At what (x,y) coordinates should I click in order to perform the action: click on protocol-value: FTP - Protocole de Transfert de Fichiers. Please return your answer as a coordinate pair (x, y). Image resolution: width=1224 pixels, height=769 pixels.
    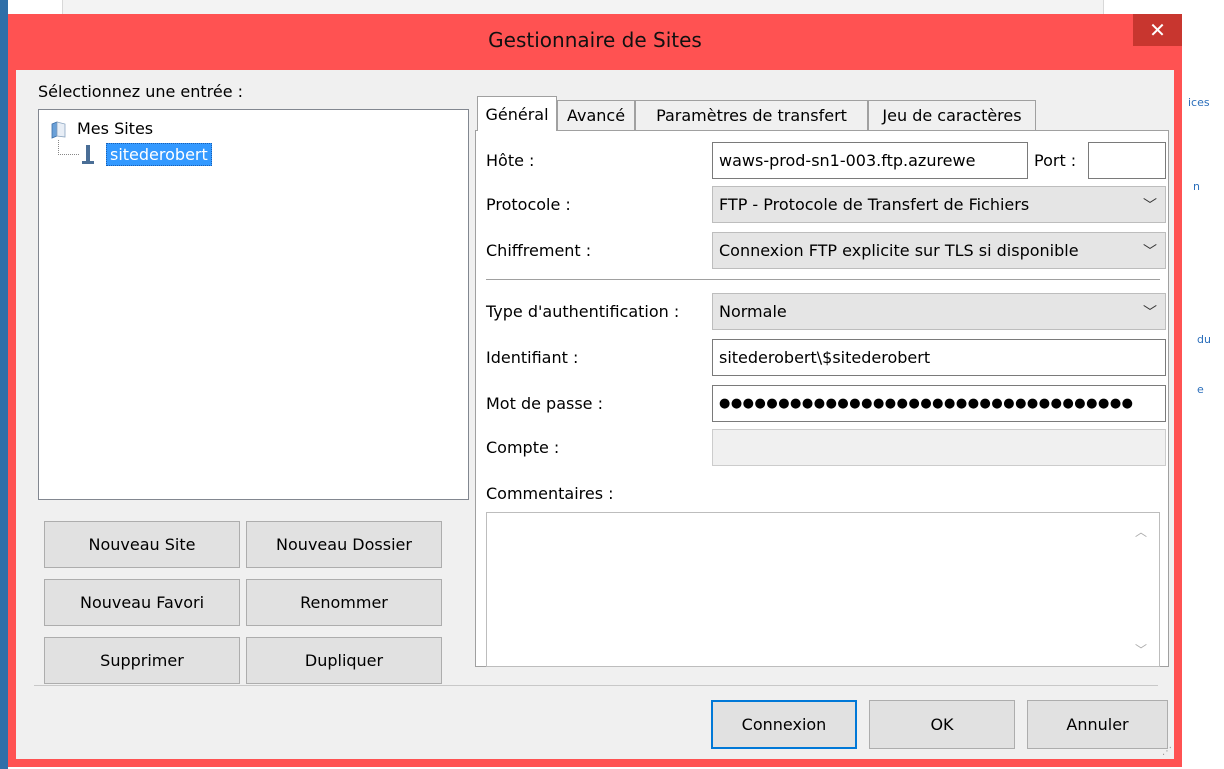
    Looking at the image, I should click on (874, 204).